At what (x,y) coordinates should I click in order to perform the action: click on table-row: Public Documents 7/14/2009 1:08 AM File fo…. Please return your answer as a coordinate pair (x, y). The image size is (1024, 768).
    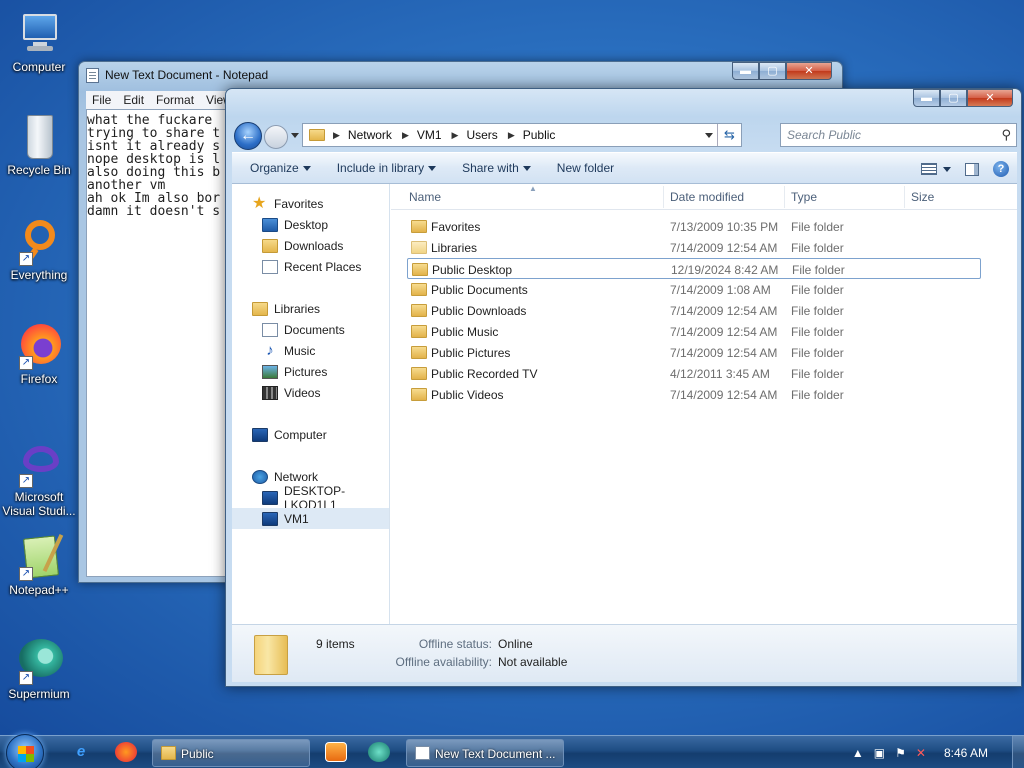
    Looking at the image, I should click on (694, 289).